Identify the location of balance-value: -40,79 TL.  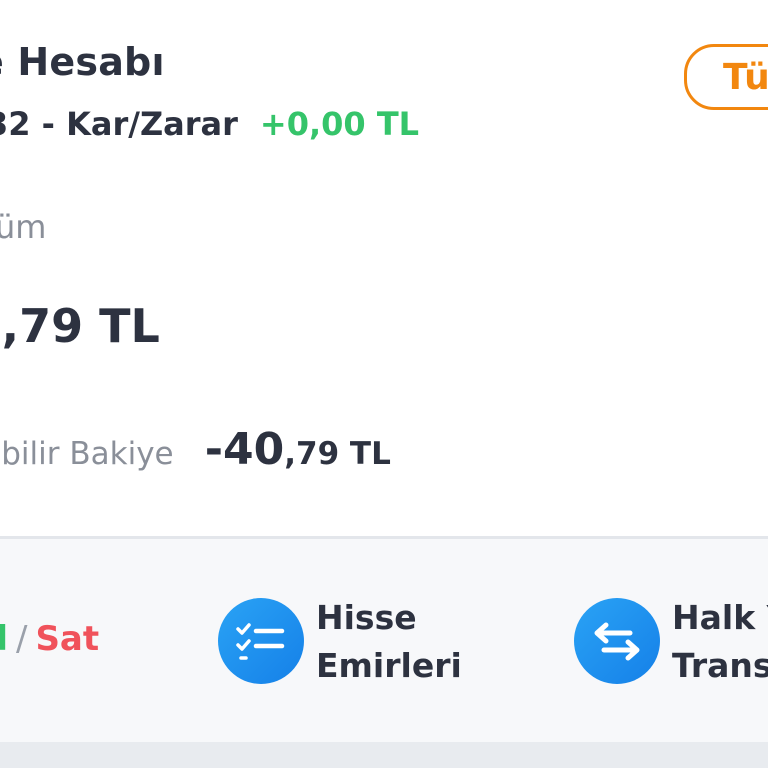
(298, 449).